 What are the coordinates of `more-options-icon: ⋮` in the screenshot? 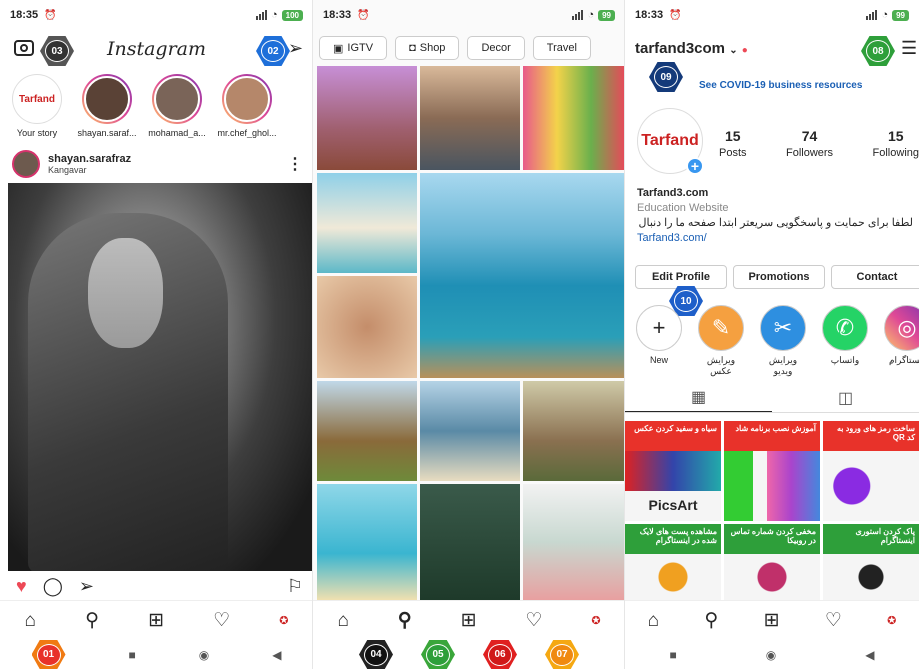 It's located at (295, 164).